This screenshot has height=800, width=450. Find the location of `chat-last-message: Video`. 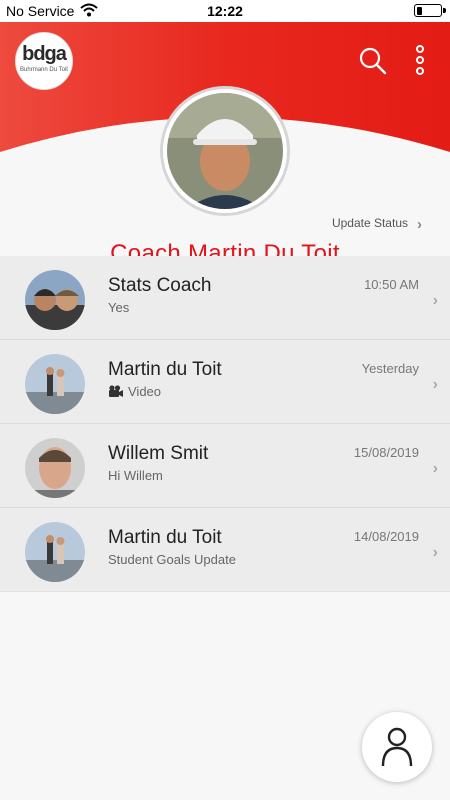

chat-last-message: Video is located at coordinates (134, 391).